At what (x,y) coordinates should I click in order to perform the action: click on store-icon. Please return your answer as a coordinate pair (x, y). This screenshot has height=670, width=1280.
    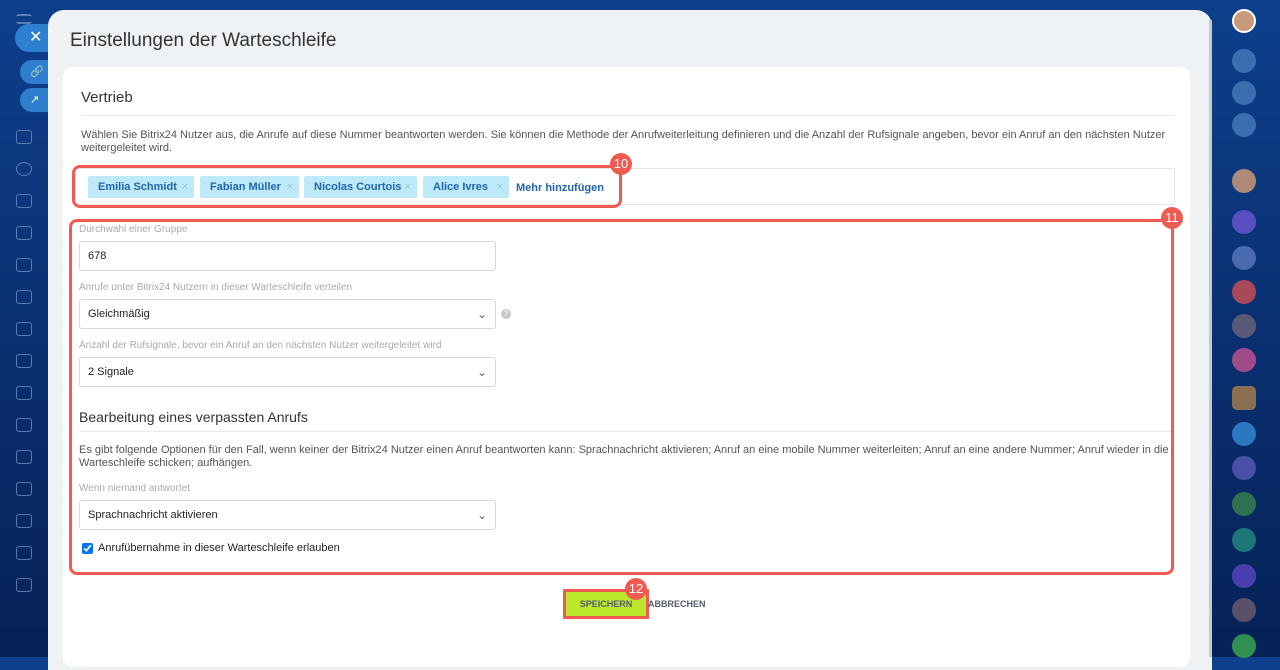
    Looking at the image, I should click on (24, 457).